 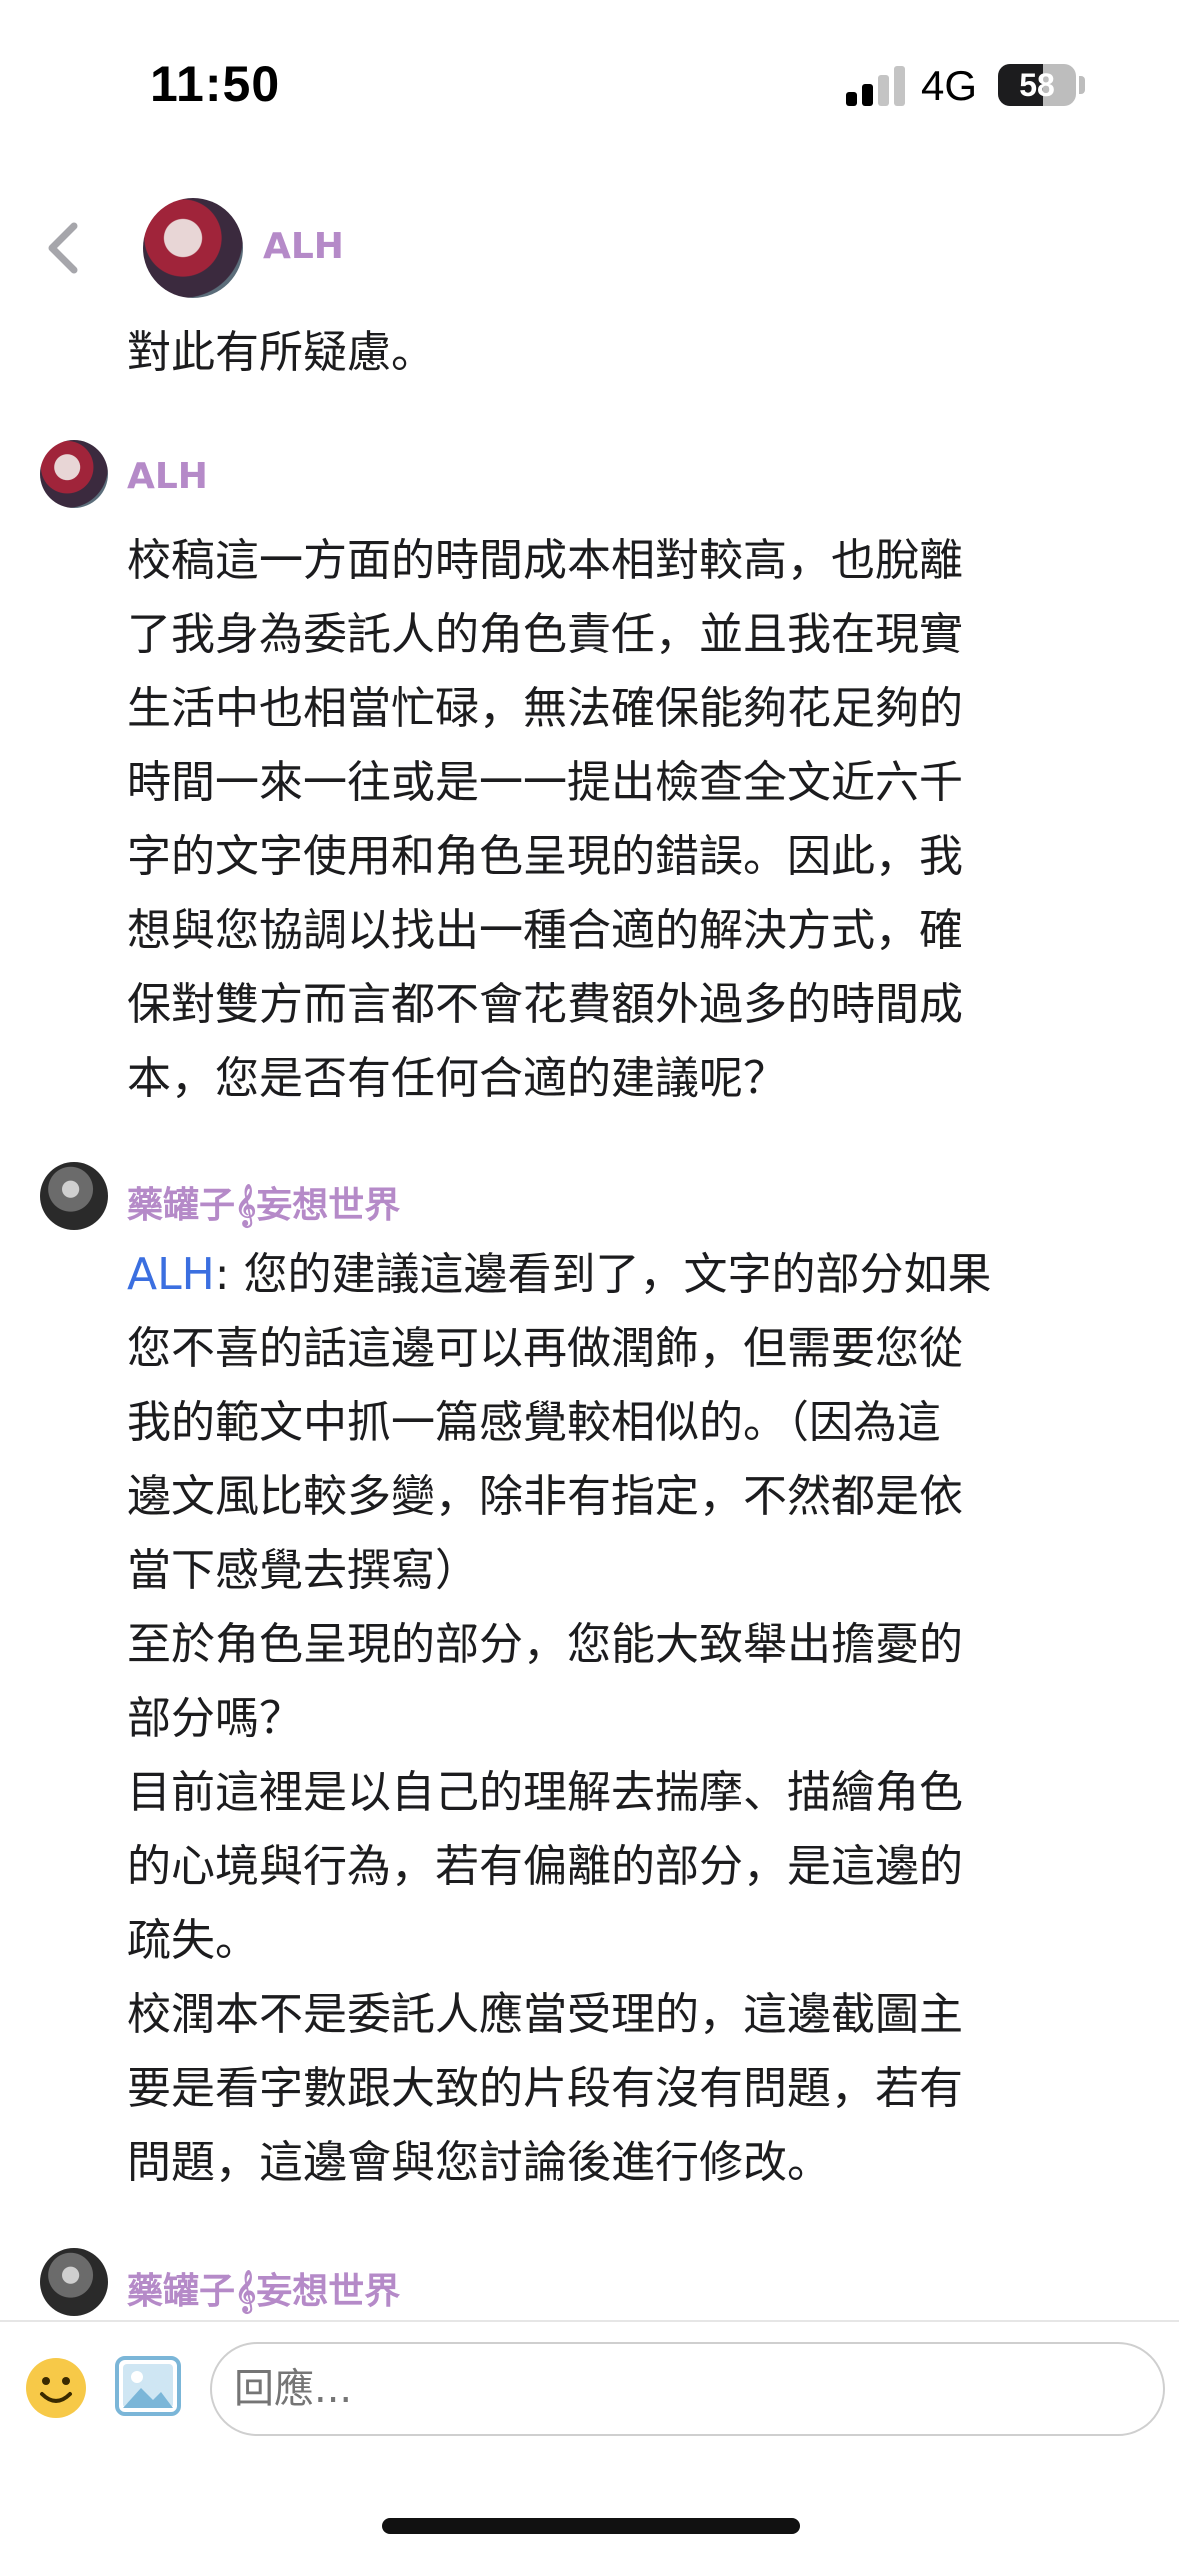 I want to click on message-line: 部分嗎？, so click(x=215, y=1718).